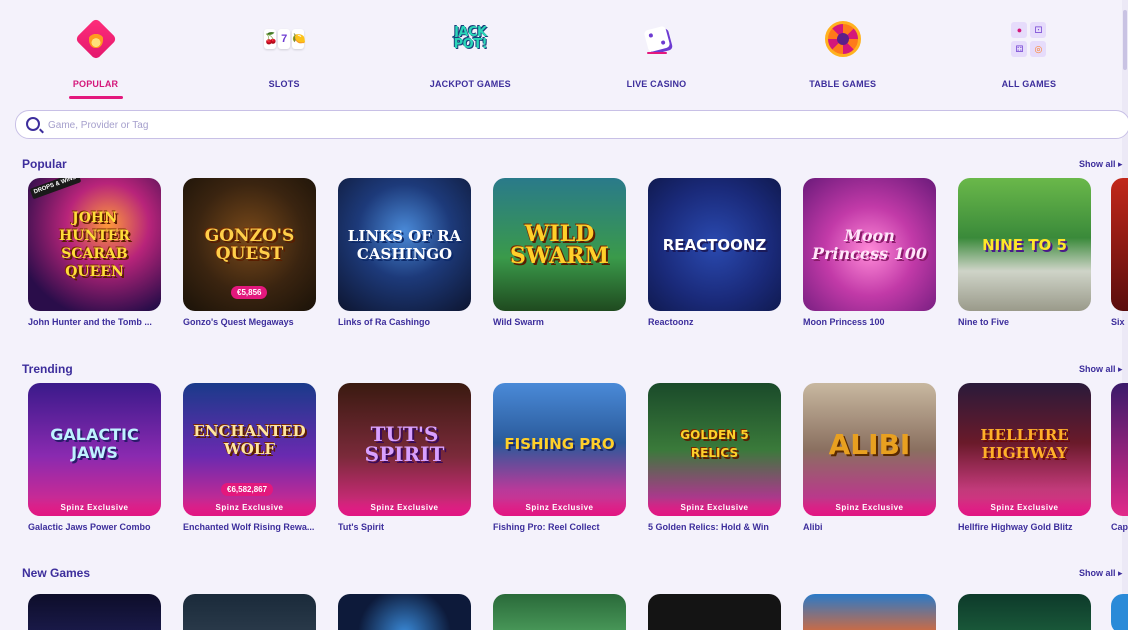 Image resolution: width=1128 pixels, height=630 pixels. I want to click on tab-label: ALL GAMES, so click(1029, 84).